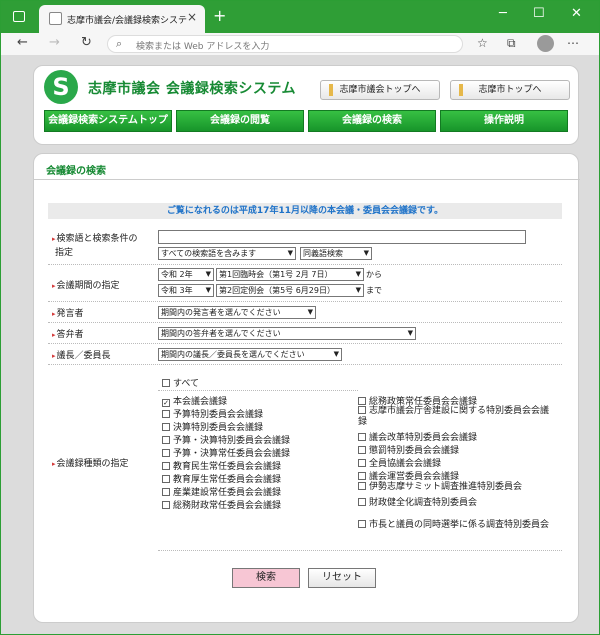 The width and height of the screenshot is (600, 635). Describe the element at coordinates (504, 121) in the screenshot. I see `nav-help: 操作説明` at that location.